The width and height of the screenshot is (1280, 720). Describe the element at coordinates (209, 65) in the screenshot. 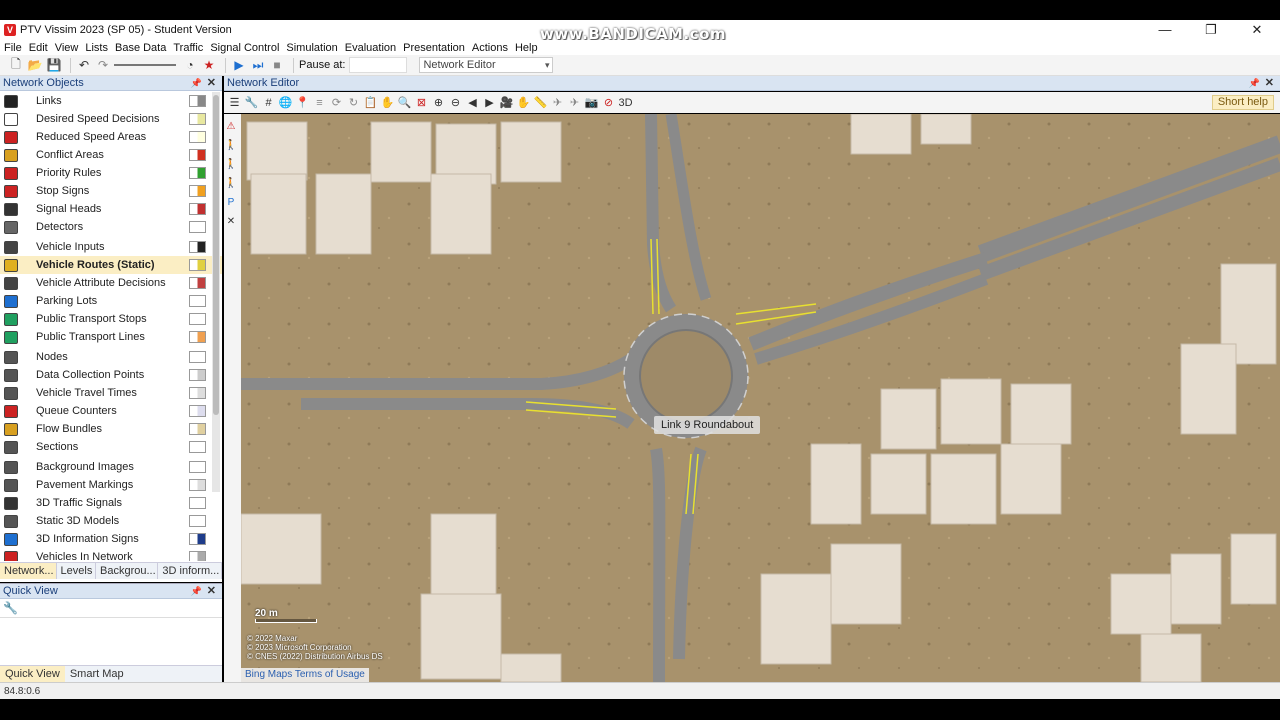

I see `favorite-star-icon: ★` at that location.